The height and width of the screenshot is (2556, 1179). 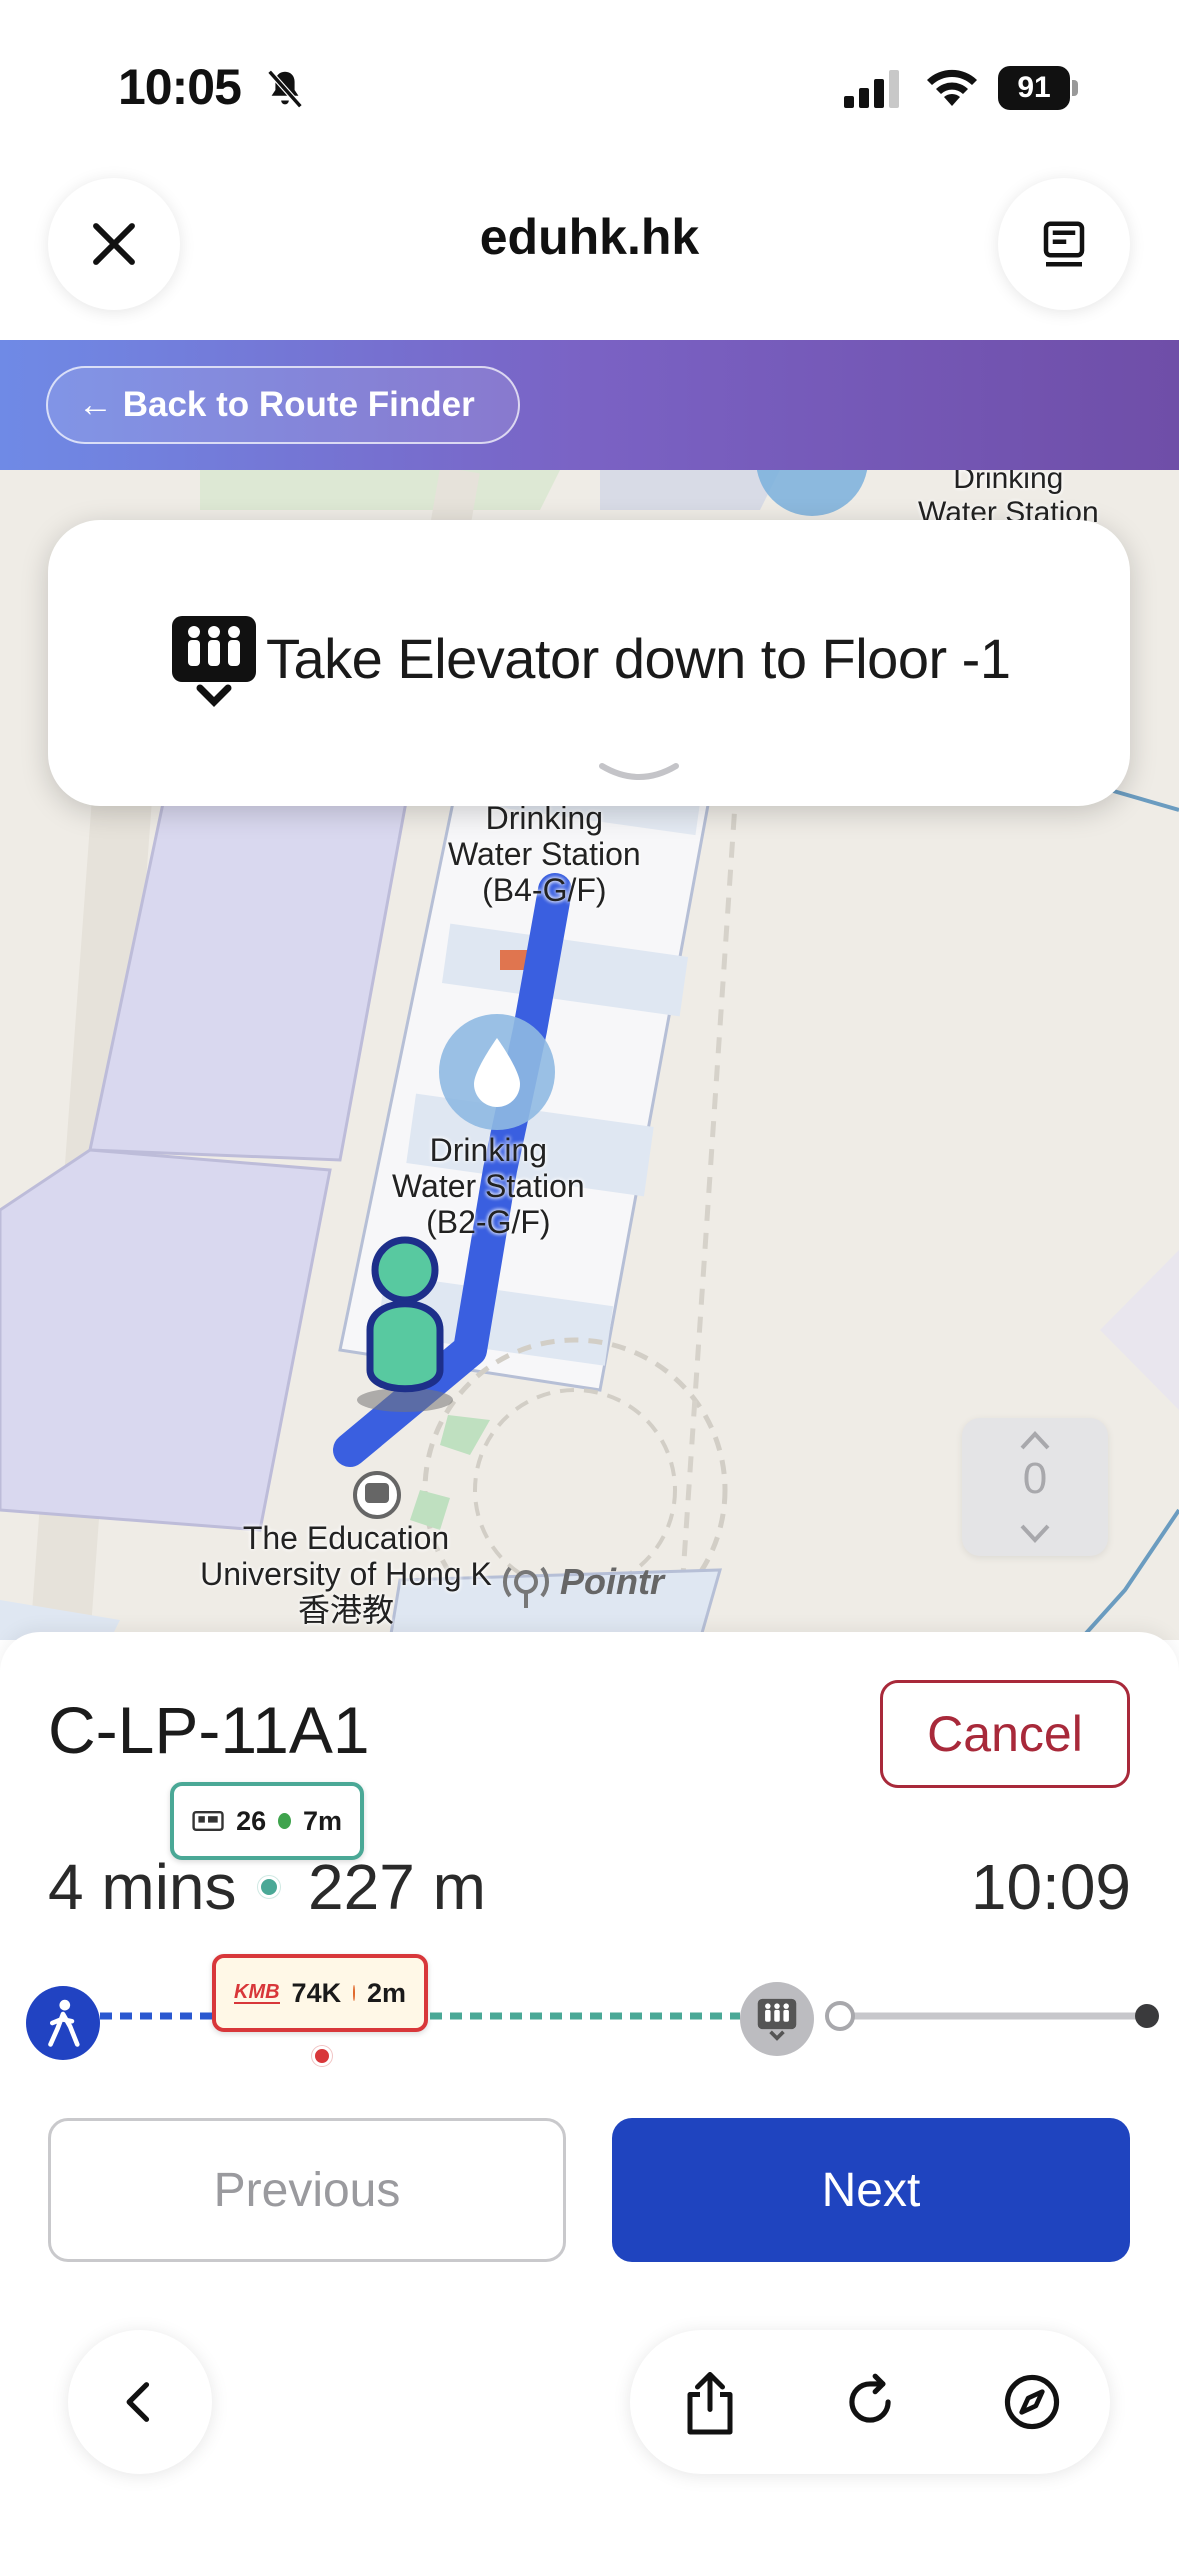 I want to click on reload-button, so click(x=870, y=2402).